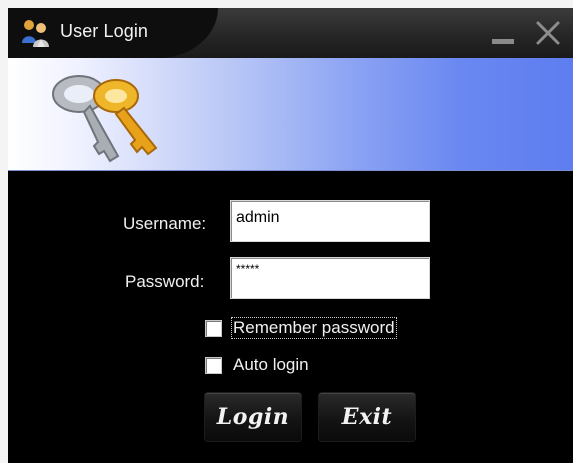 Image resolution: width=573 pixels, height=463 pixels. What do you see at coordinates (314, 328) in the screenshot?
I see `remember-password-label: Remember password` at bounding box center [314, 328].